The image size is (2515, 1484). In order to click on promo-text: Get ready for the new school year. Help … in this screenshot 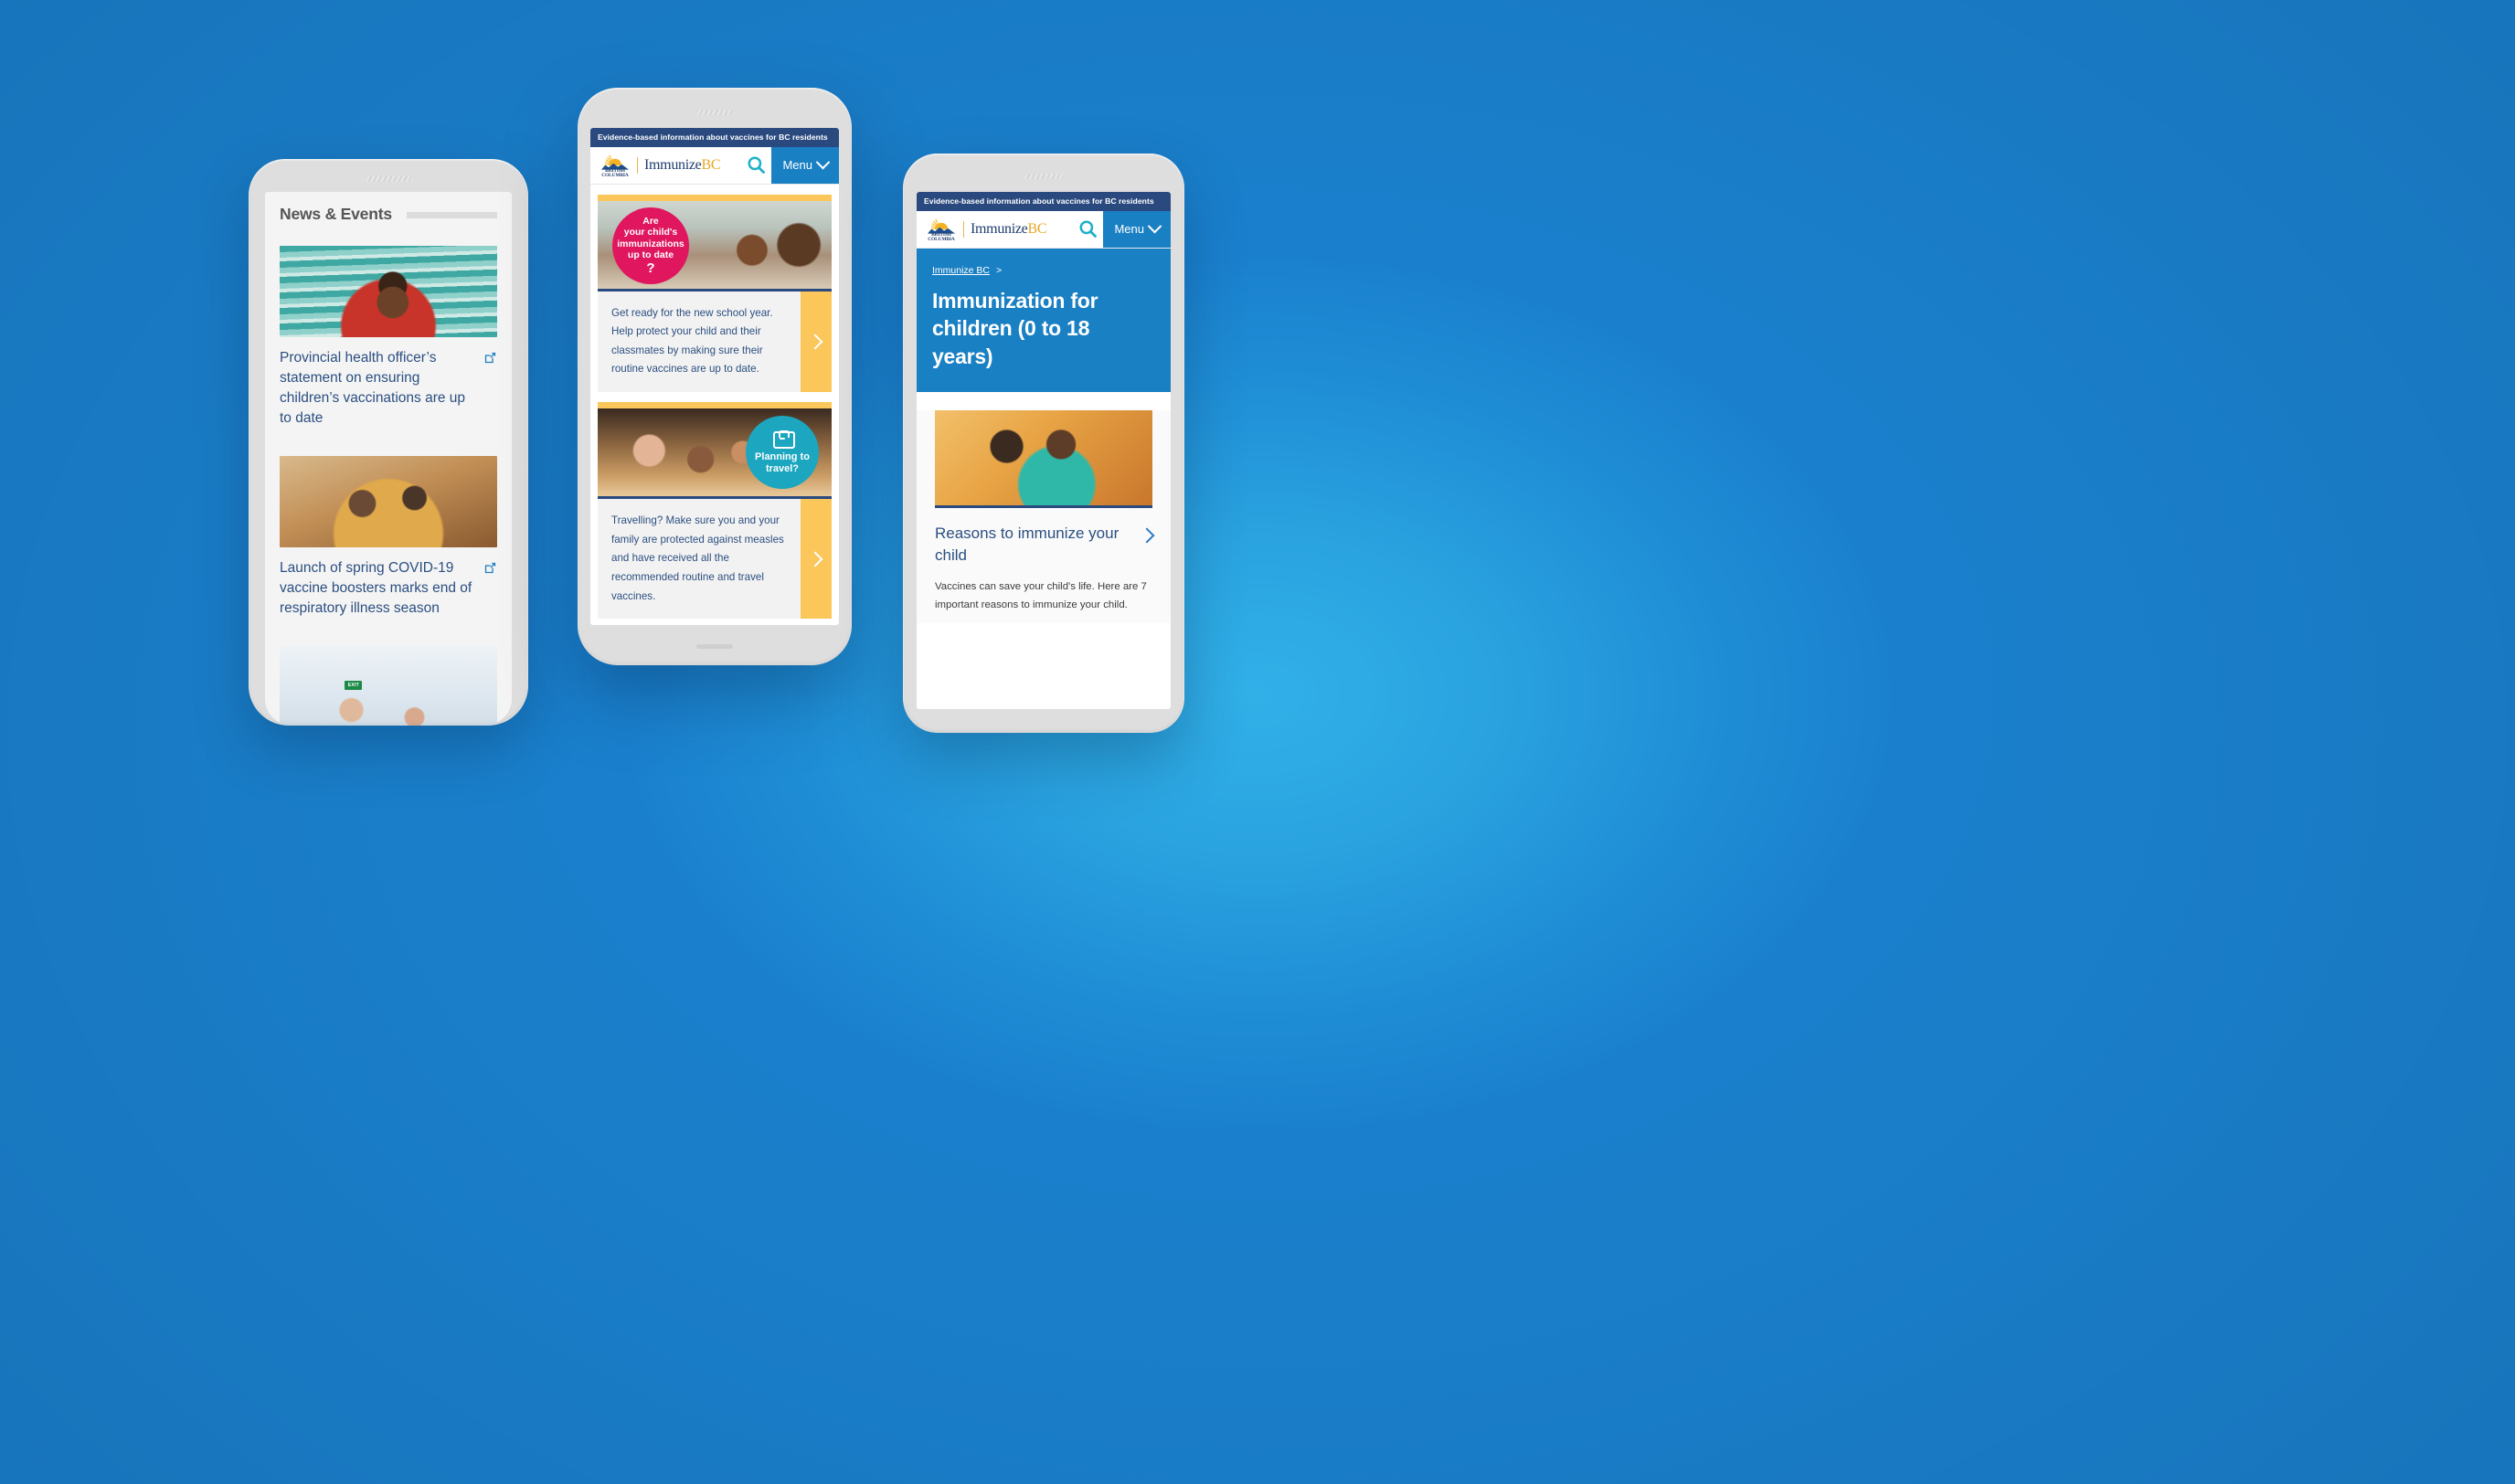, I will do `click(692, 341)`.